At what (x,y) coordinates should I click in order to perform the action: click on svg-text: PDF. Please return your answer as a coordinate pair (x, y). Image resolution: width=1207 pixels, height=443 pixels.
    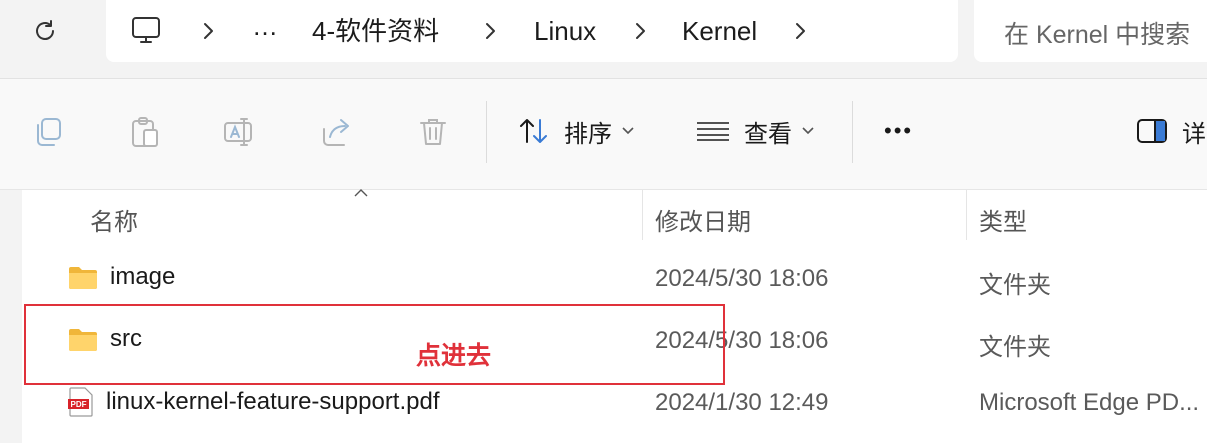
    Looking at the image, I should click on (79, 404).